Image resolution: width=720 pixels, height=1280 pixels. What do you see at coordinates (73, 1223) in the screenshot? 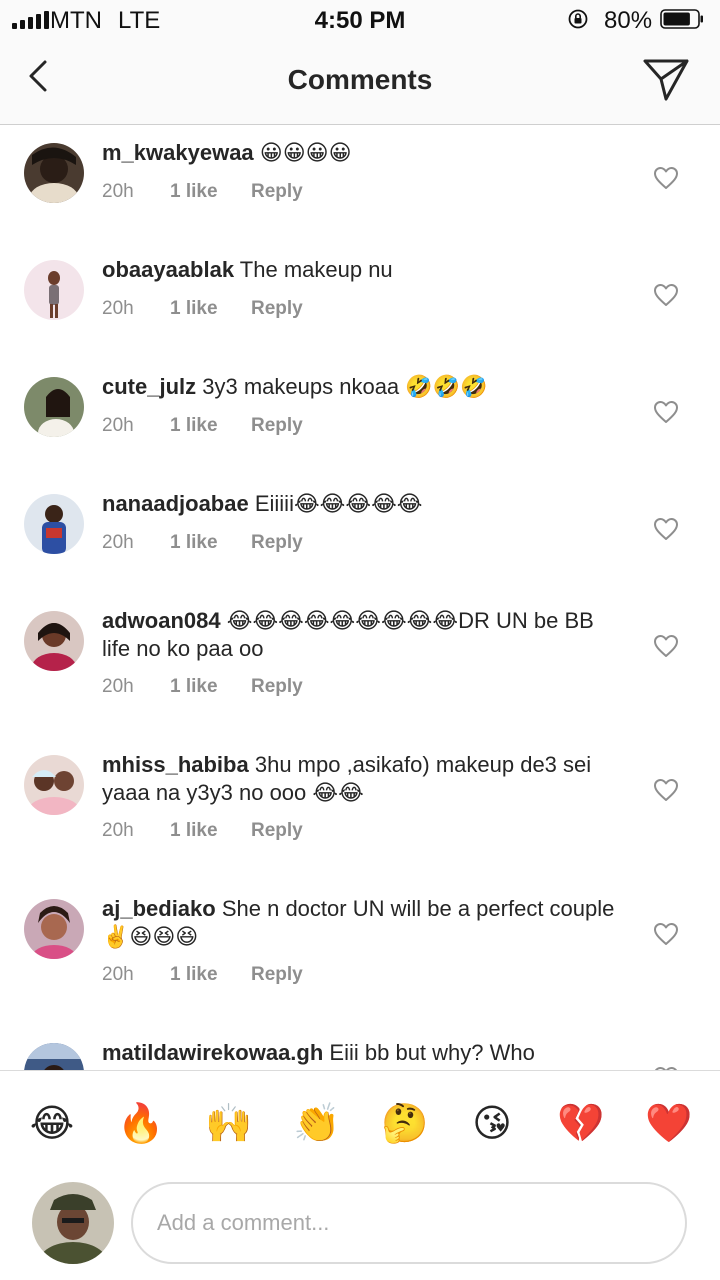
I see `current-user-avatar` at bounding box center [73, 1223].